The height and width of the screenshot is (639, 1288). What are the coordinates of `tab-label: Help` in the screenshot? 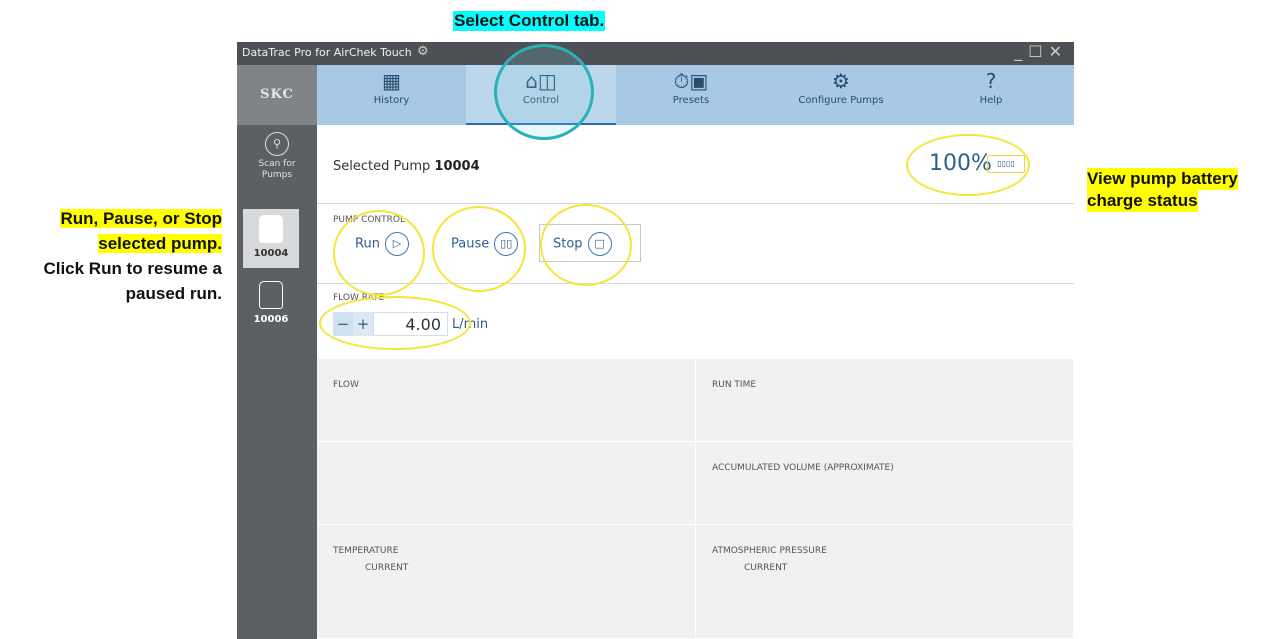 It's located at (991, 100).